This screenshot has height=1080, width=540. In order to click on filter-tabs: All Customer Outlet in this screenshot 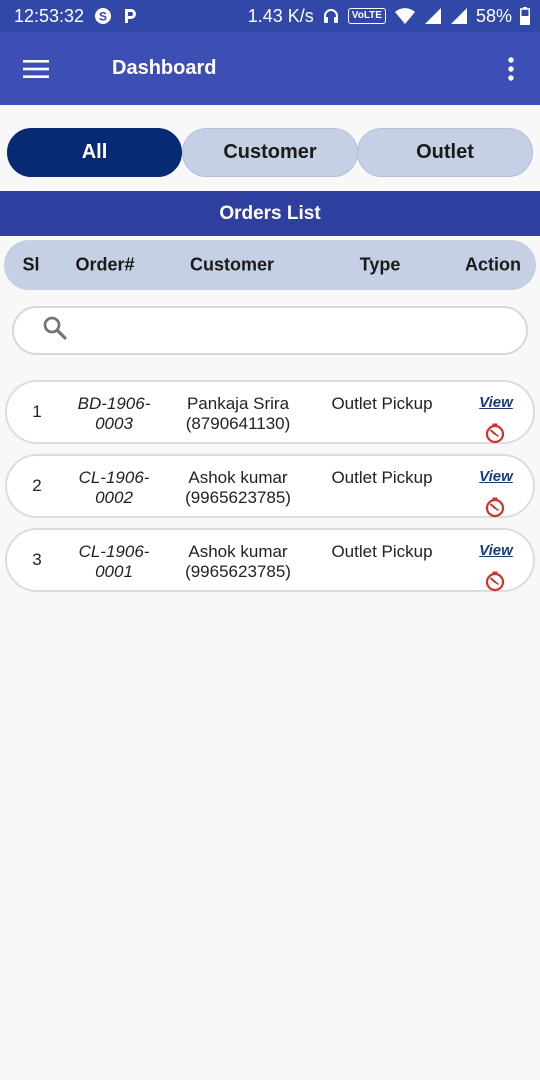, I will do `click(270, 153)`.